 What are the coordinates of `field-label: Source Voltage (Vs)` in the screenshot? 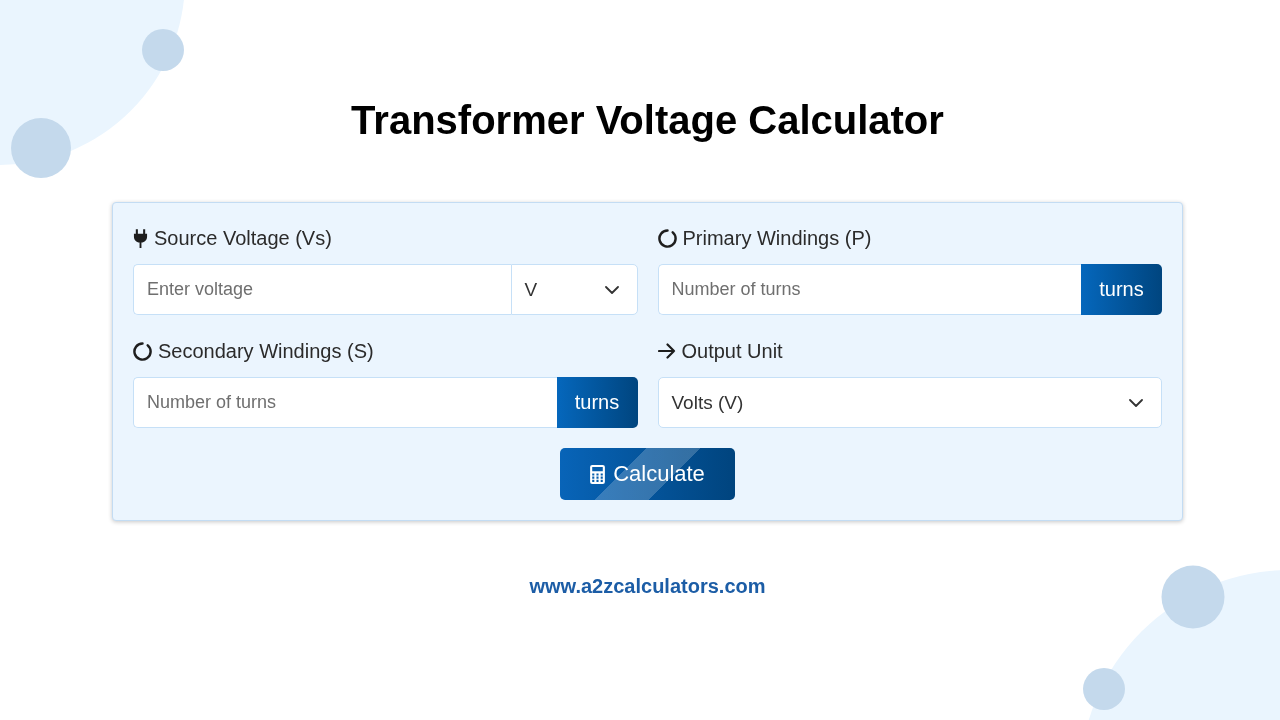 It's located at (243, 238).